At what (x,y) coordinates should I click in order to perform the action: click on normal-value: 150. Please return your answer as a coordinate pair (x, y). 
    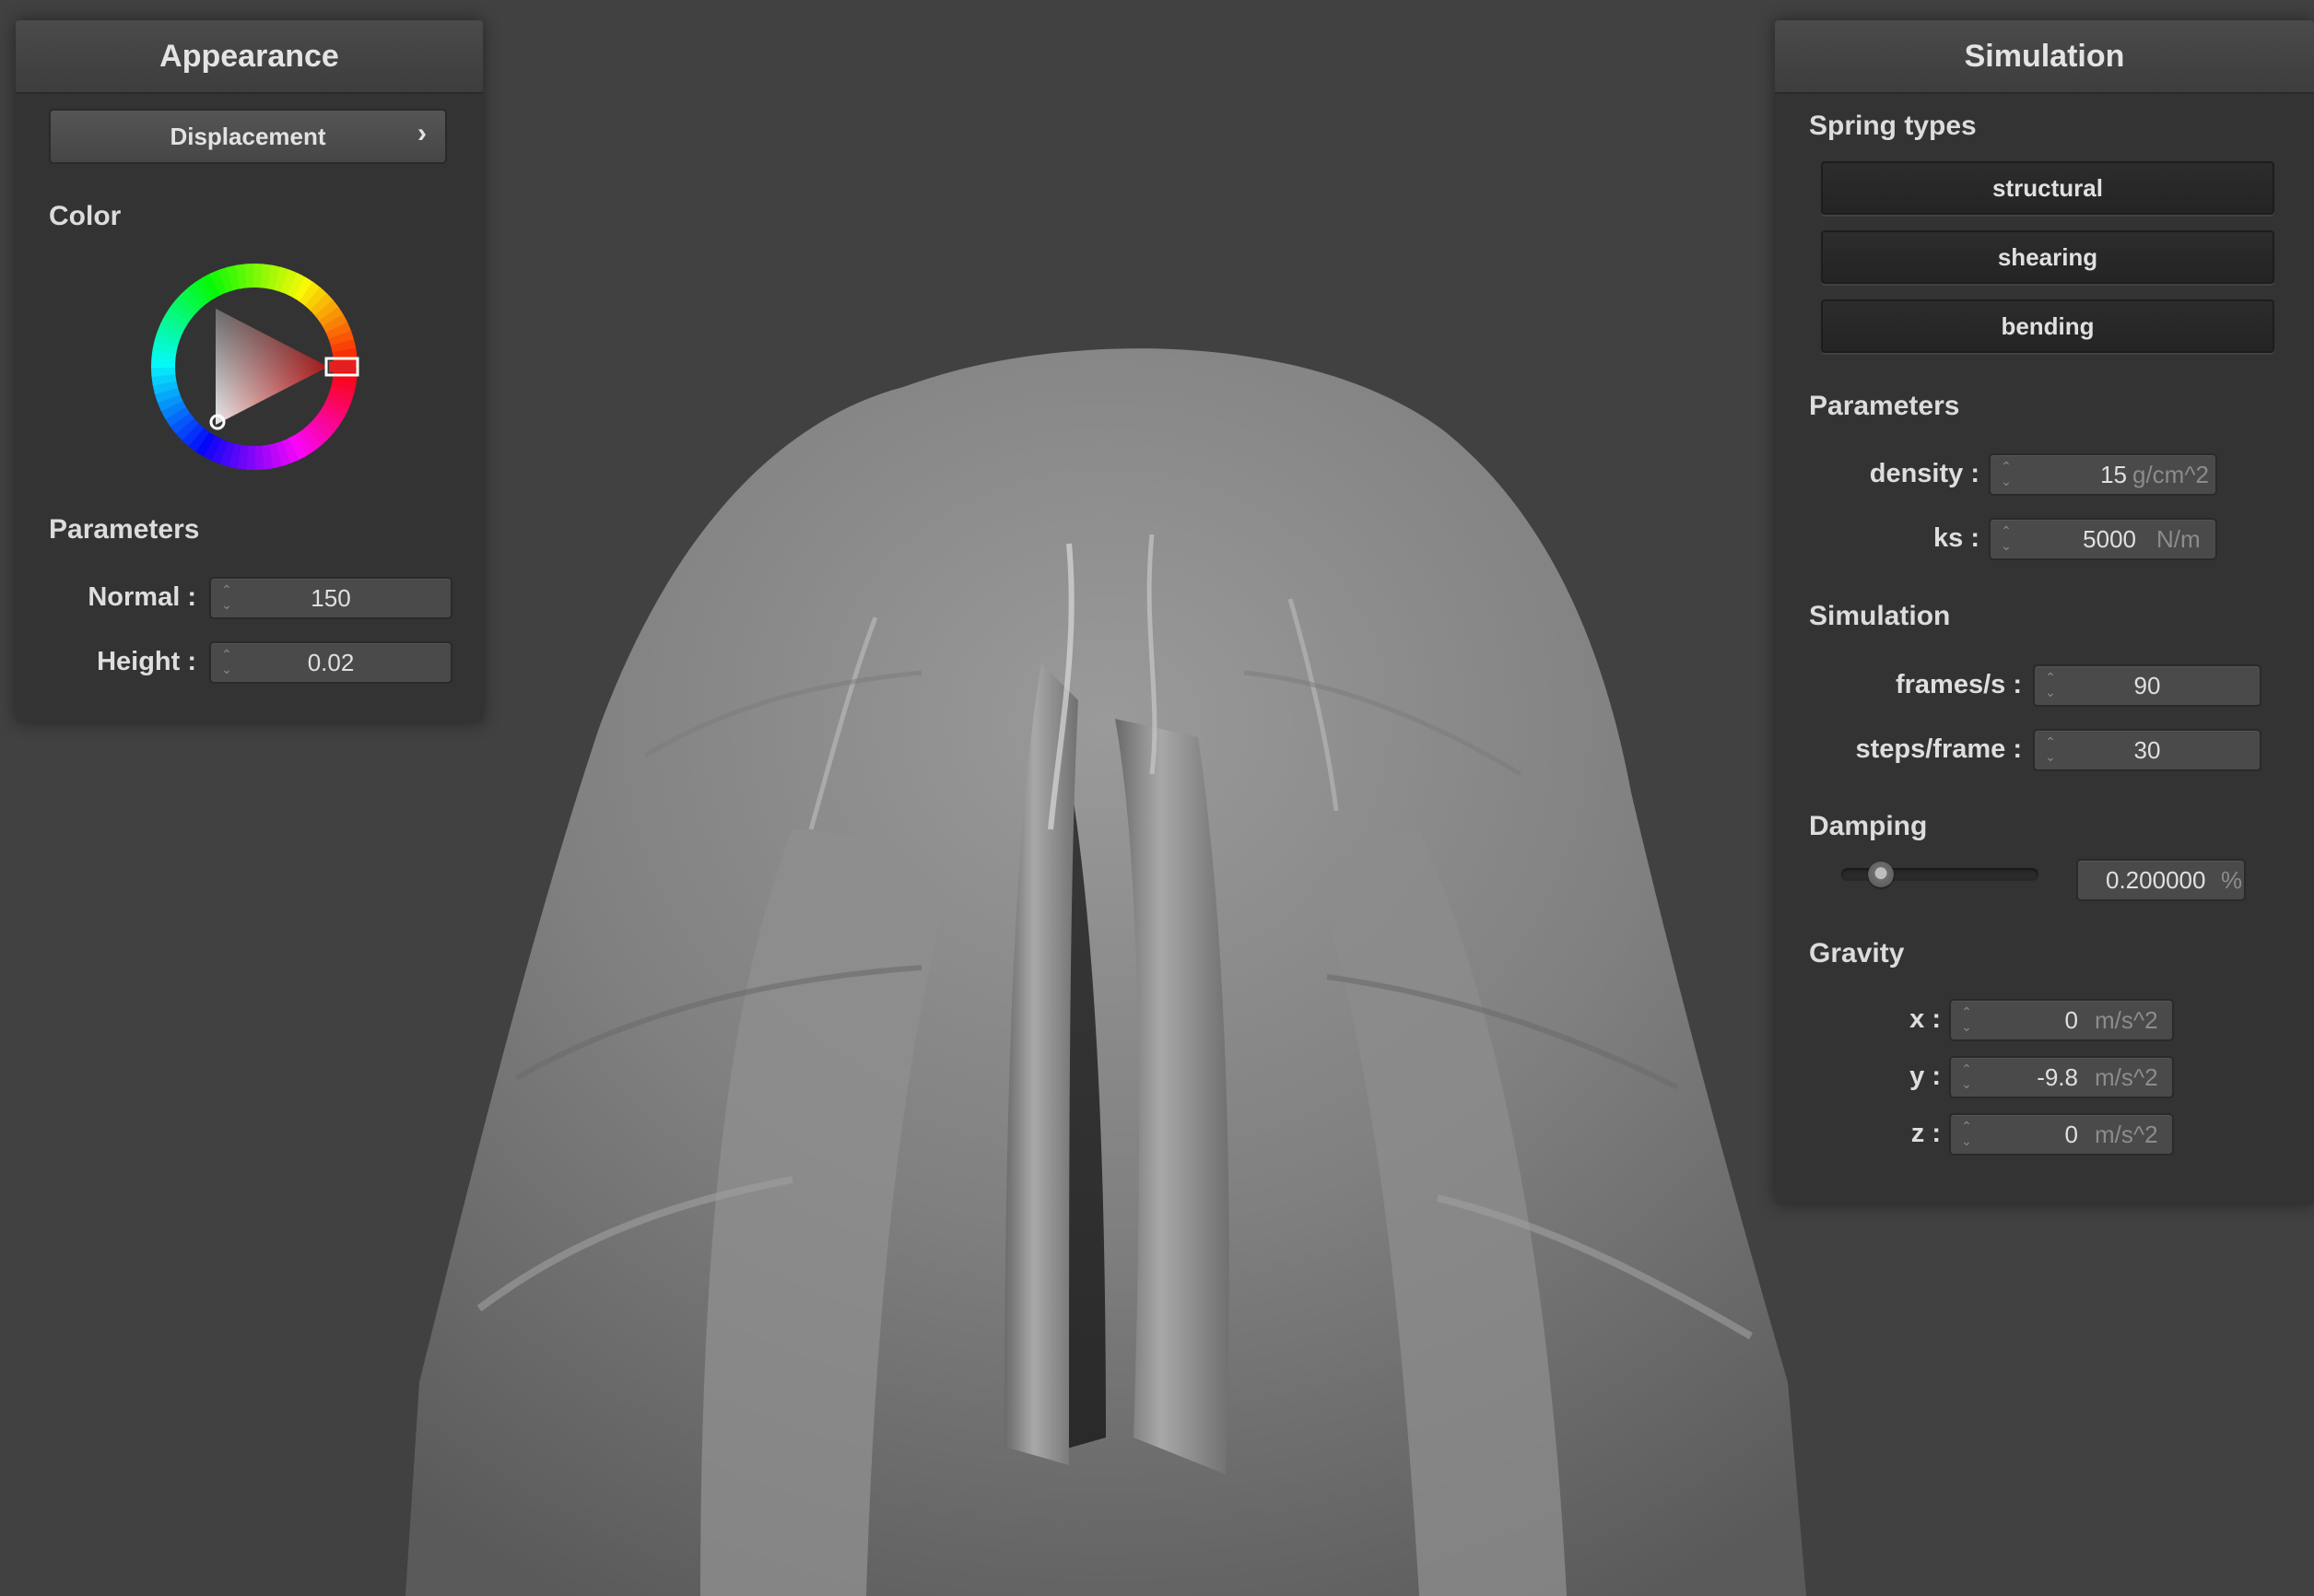
    Looking at the image, I should click on (331, 598).